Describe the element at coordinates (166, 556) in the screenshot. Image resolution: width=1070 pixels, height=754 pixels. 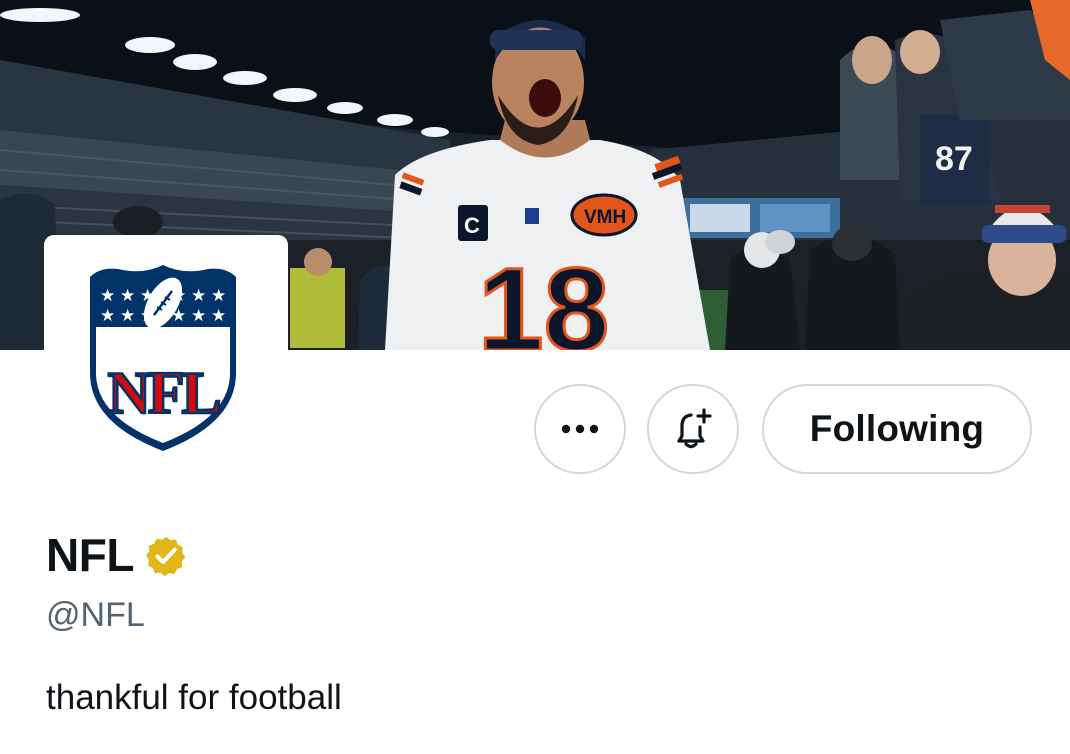
I see `gold-verified-badge-icon` at that location.